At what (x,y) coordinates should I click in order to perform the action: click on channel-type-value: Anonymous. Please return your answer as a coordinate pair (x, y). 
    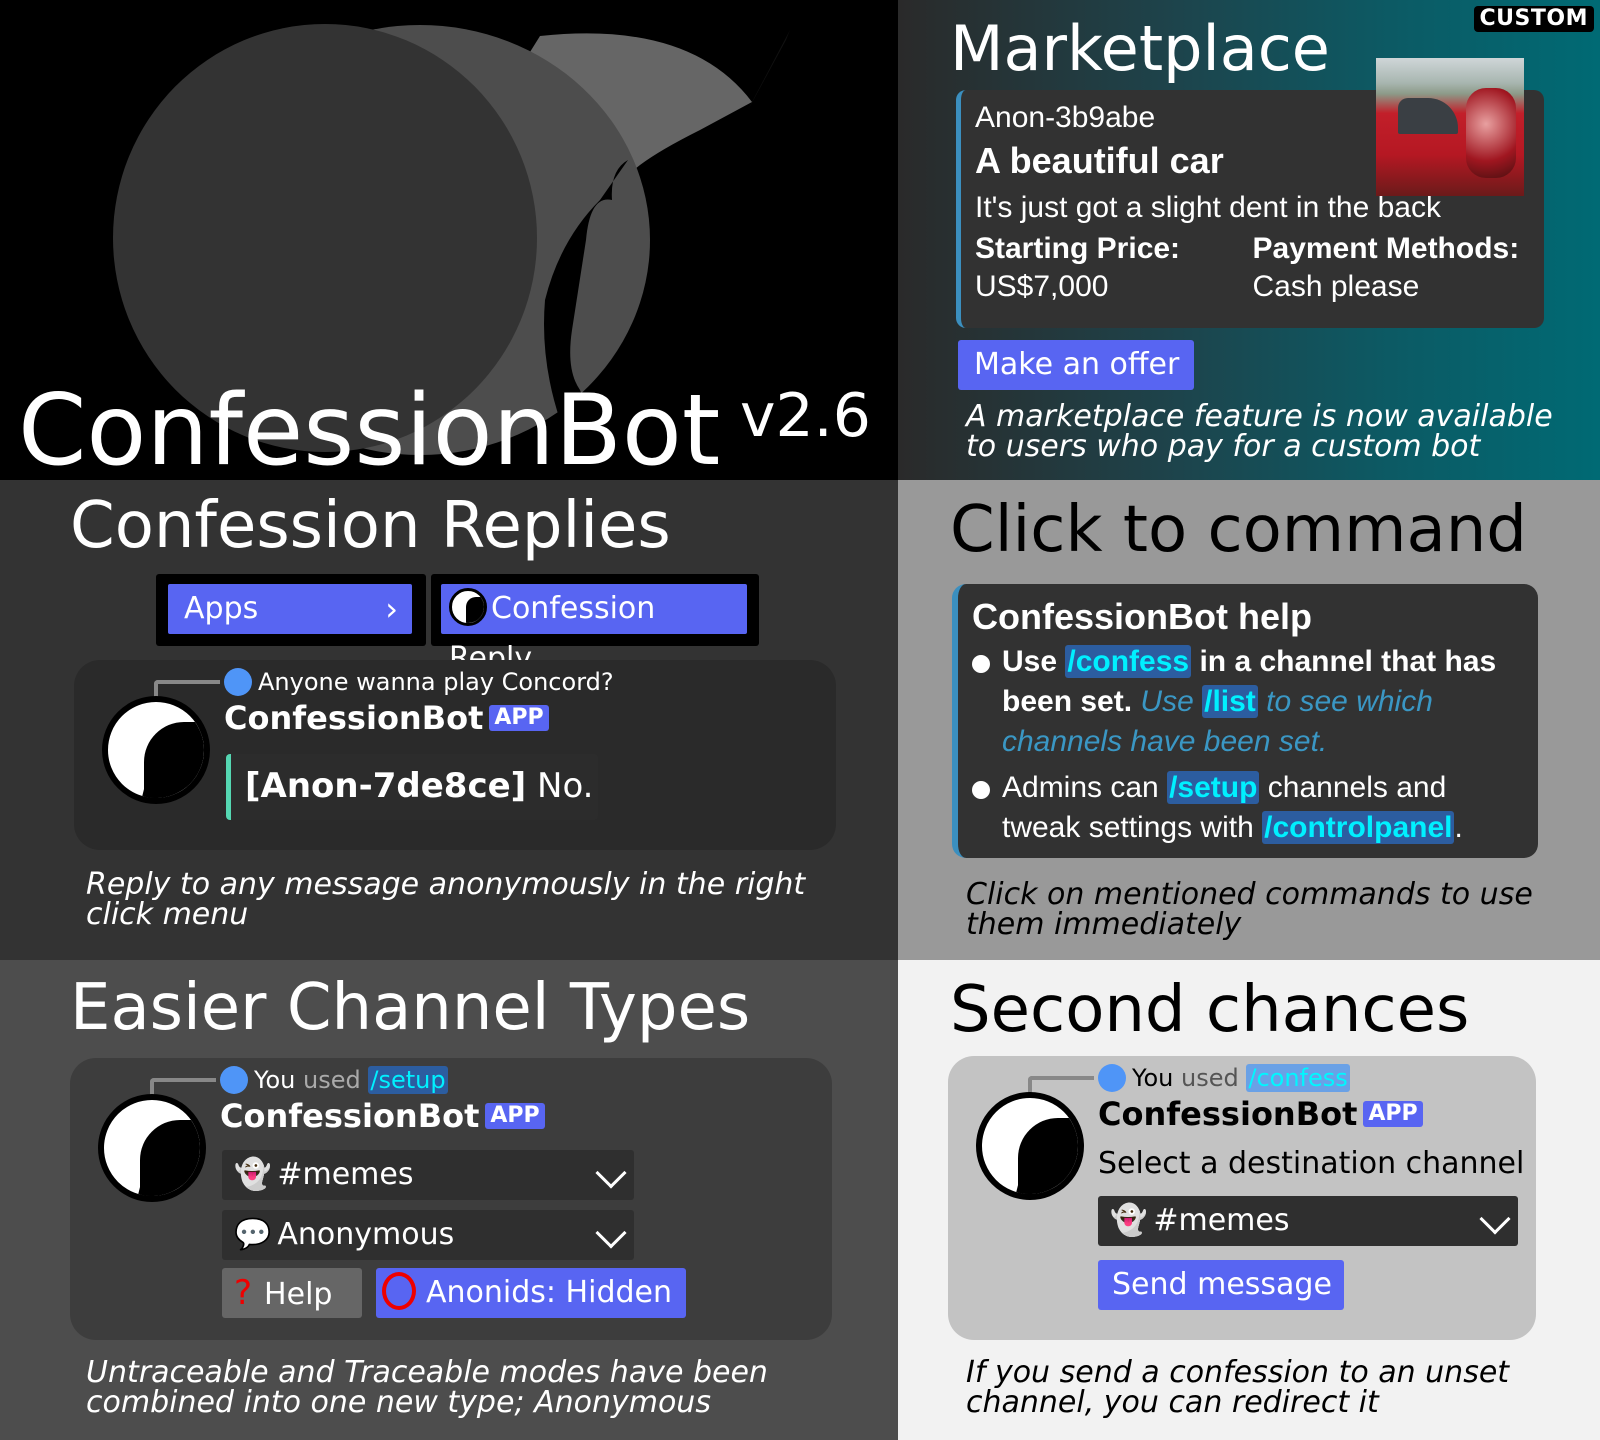
    Looking at the image, I should click on (366, 1234).